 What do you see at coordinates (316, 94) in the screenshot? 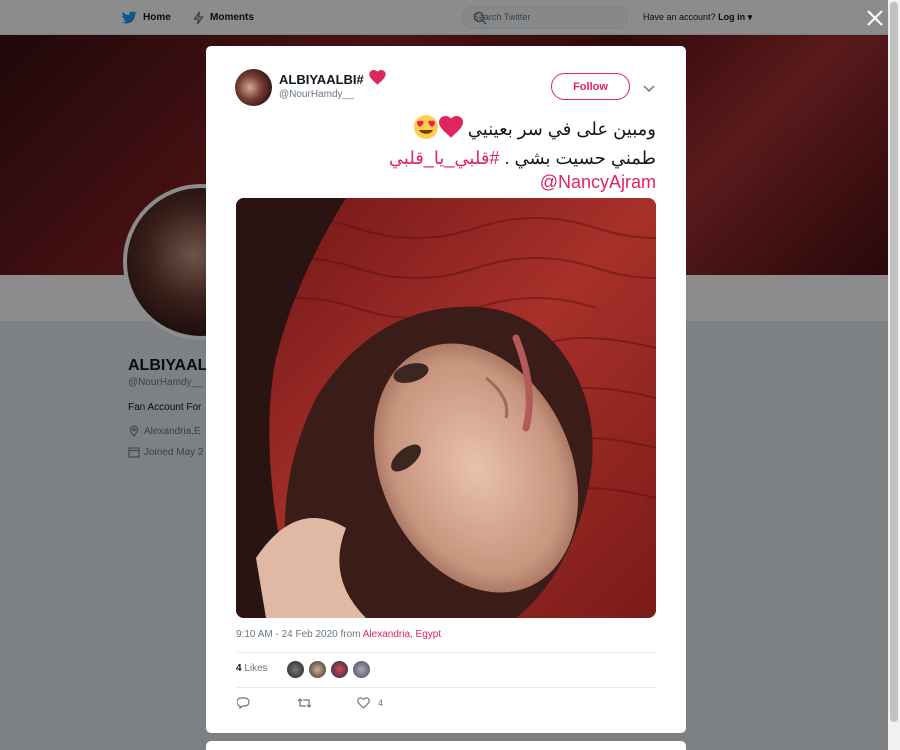
I see `tweet-author-handle: @NourHamdy__` at bounding box center [316, 94].